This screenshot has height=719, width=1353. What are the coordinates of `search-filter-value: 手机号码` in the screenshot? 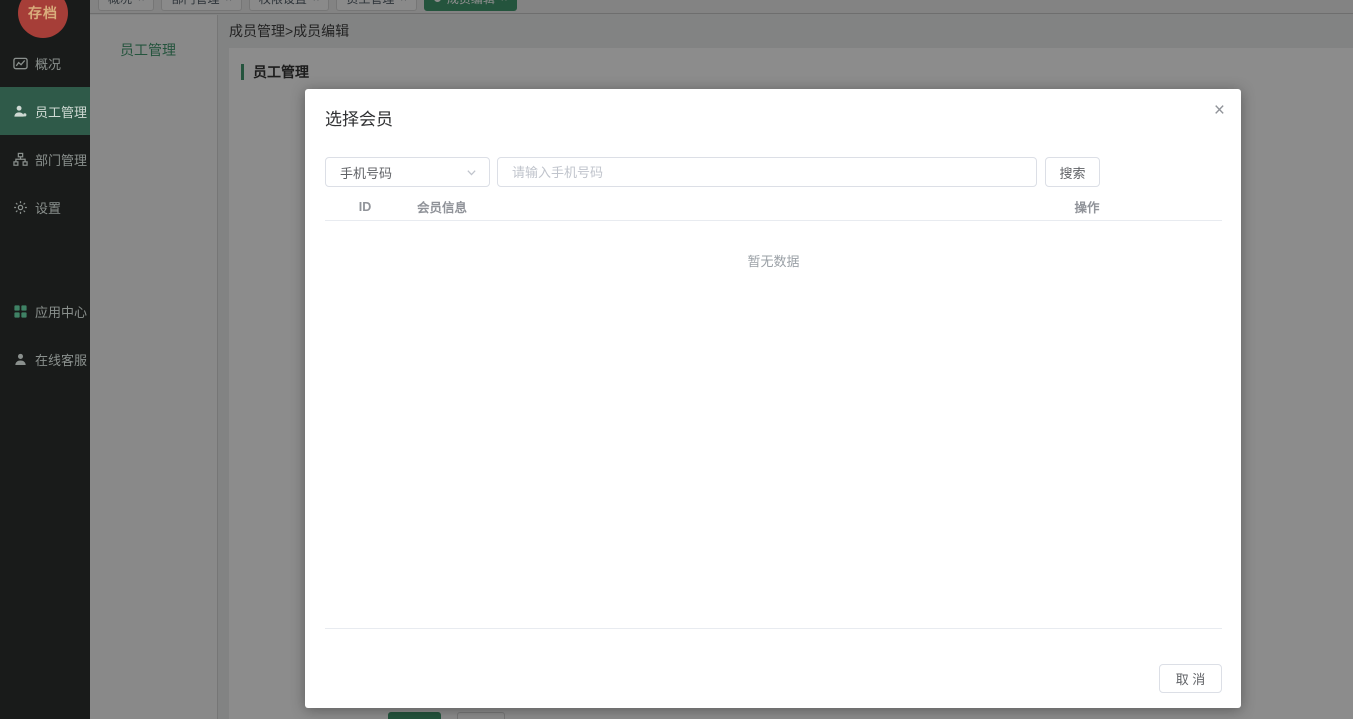 It's located at (366, 173).